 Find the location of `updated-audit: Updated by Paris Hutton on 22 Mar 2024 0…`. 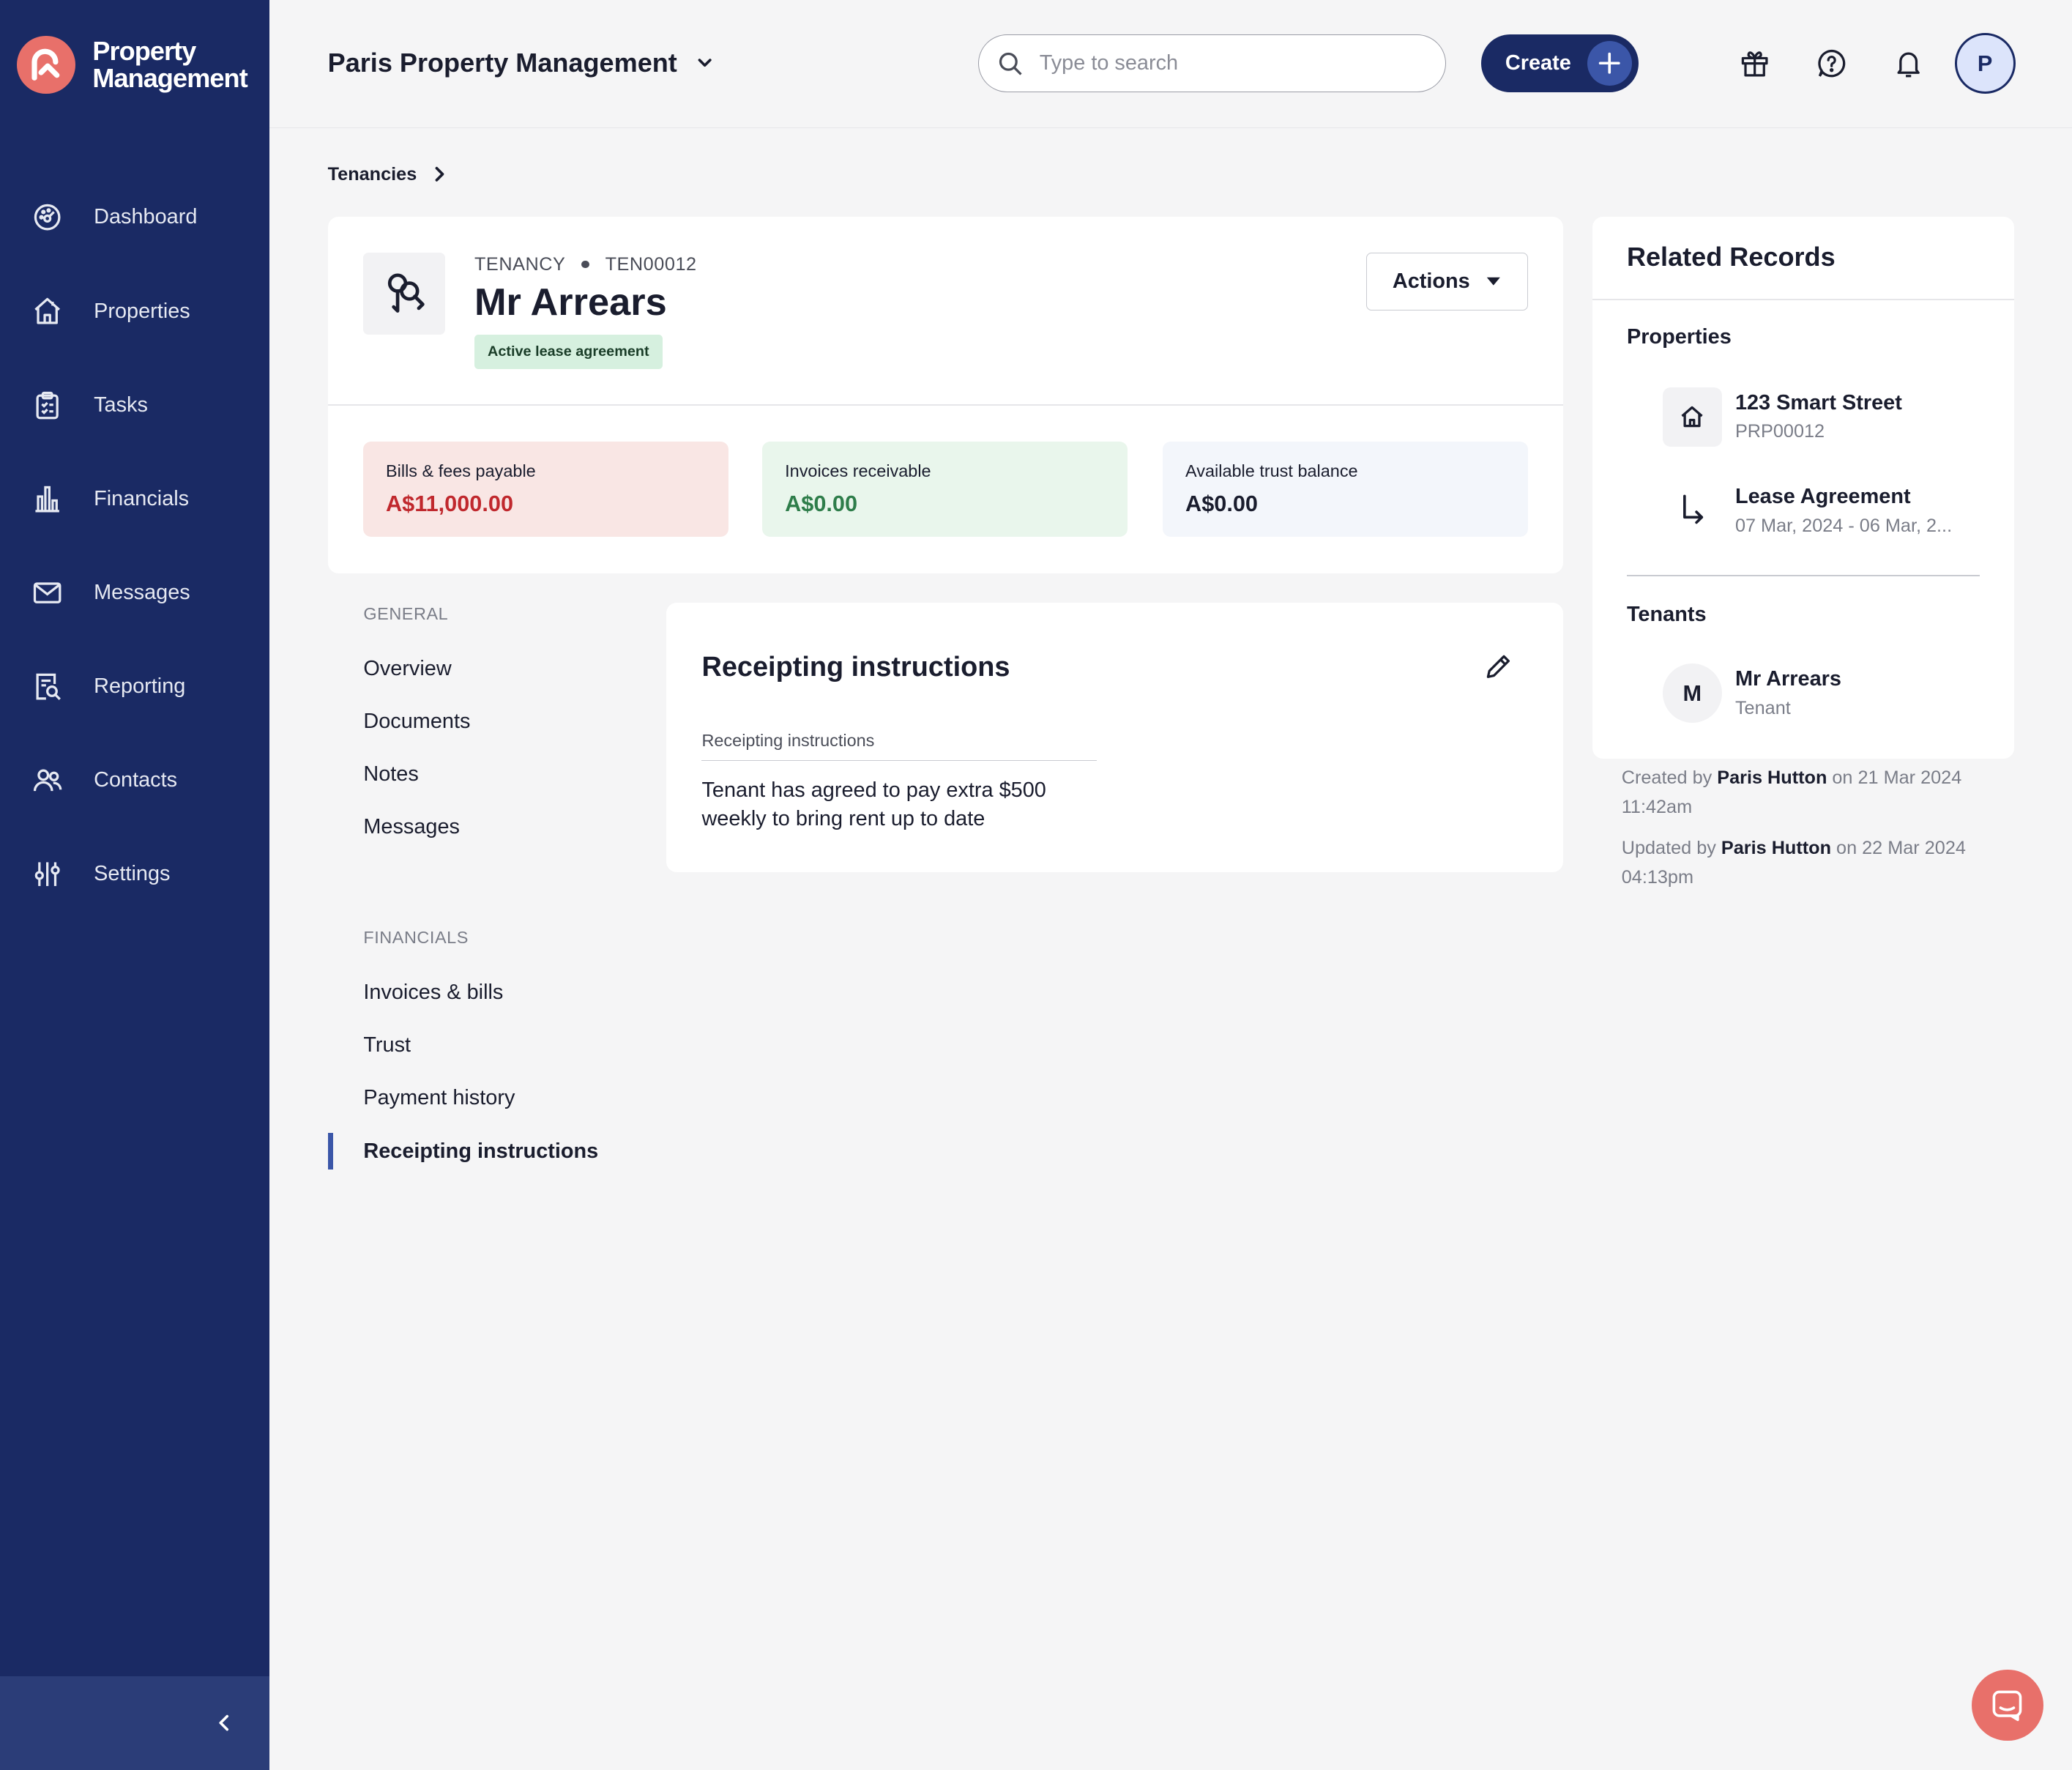

updated-audit: Updated by Paris Hutton on 22 Mar 2024 0… is located at coordinates (1794, 862).